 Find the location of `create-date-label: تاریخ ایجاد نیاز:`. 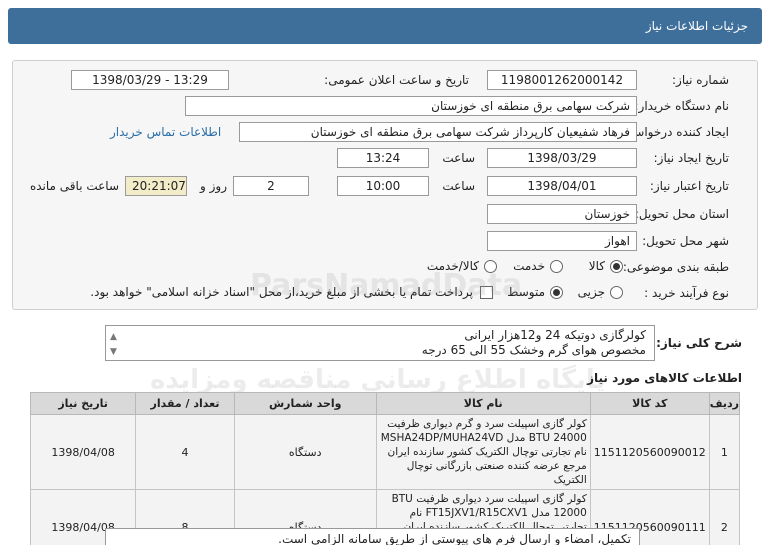

create-date-label: تاریخ ایجاد نیاز: is located at coordinates (691, 158).